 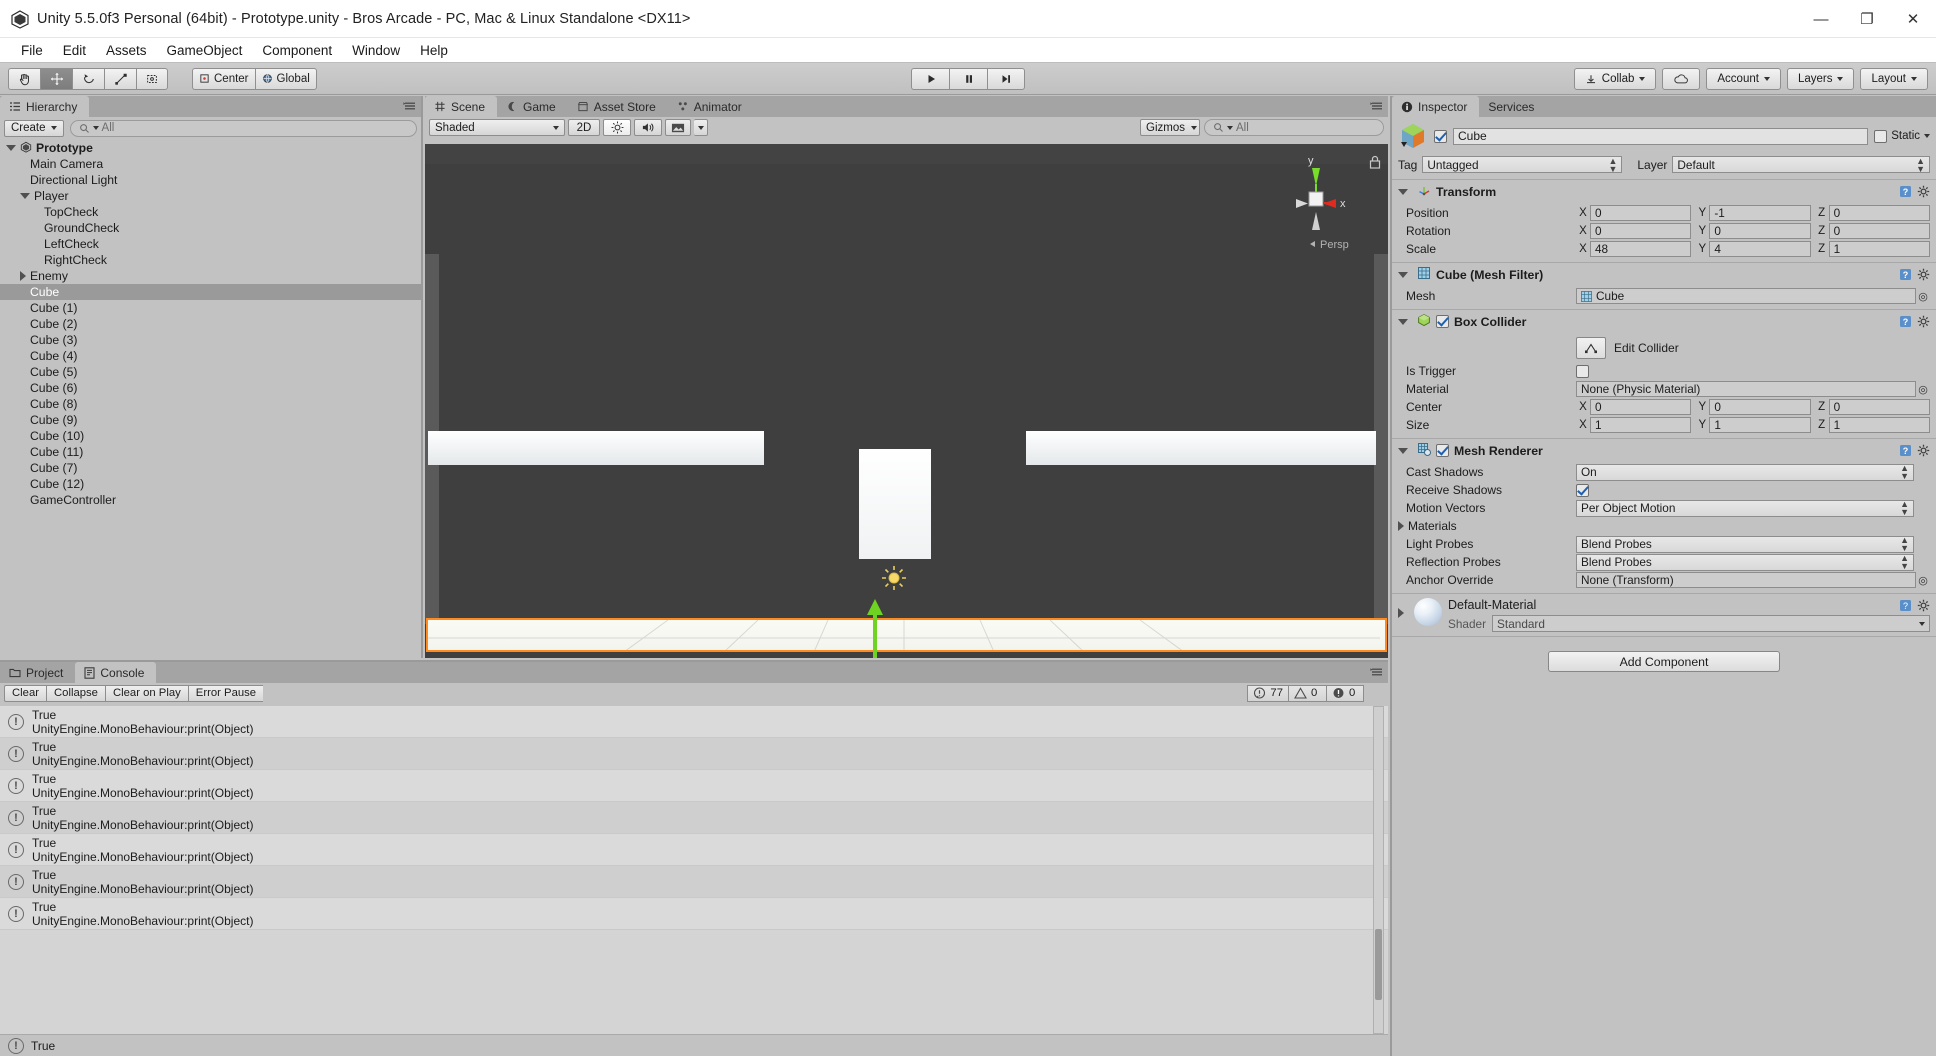 I want to click on hierarchy-item-gamecontroller: GameController, so click(x=210, y=500).